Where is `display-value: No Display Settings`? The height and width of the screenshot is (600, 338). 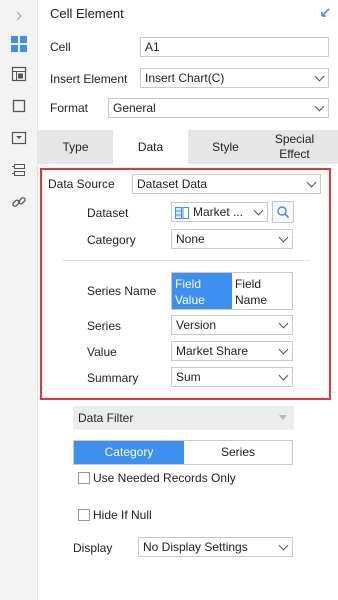
display-value: No Display Settings is located at coordinates (195, 547).